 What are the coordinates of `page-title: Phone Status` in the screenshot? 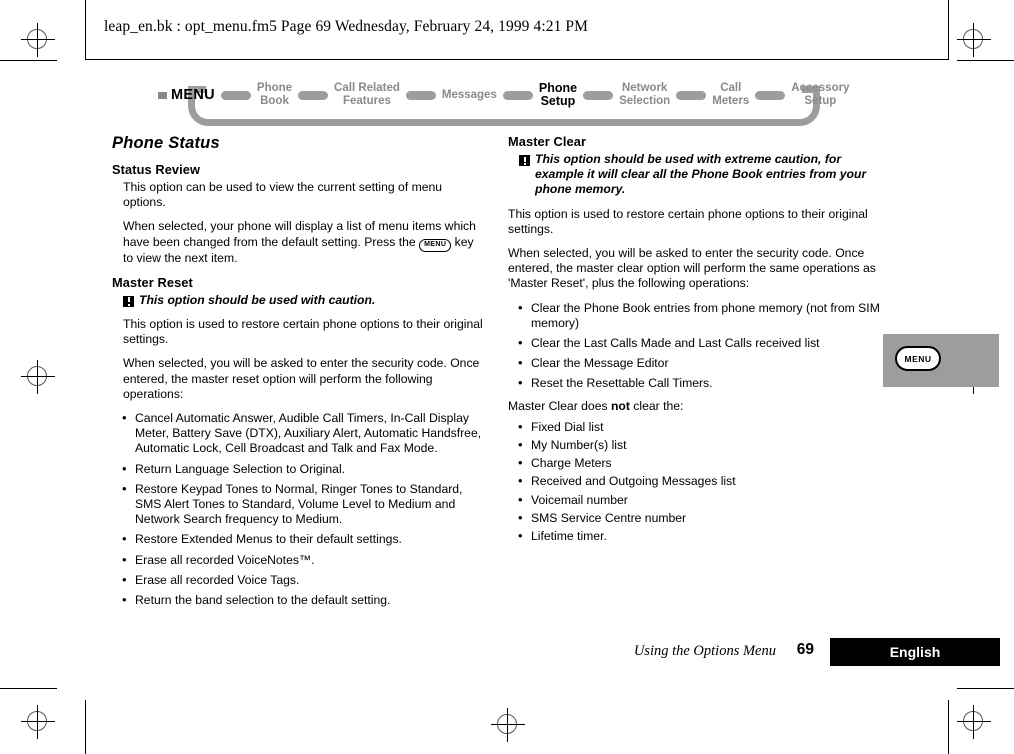 It's located at (166, 143).